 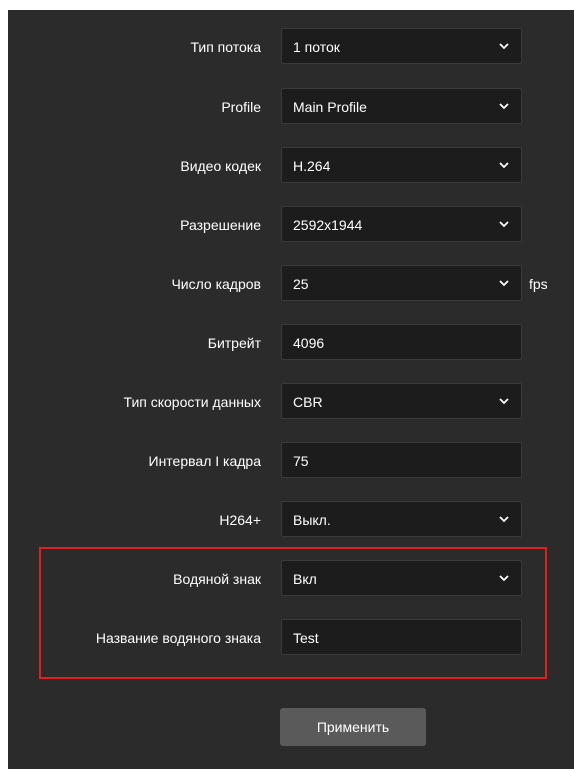 What do you see at coordinates (401, 46) in the screenshot?
I see `stream-type-select: 1 поток` at bounding box center [401, 46].